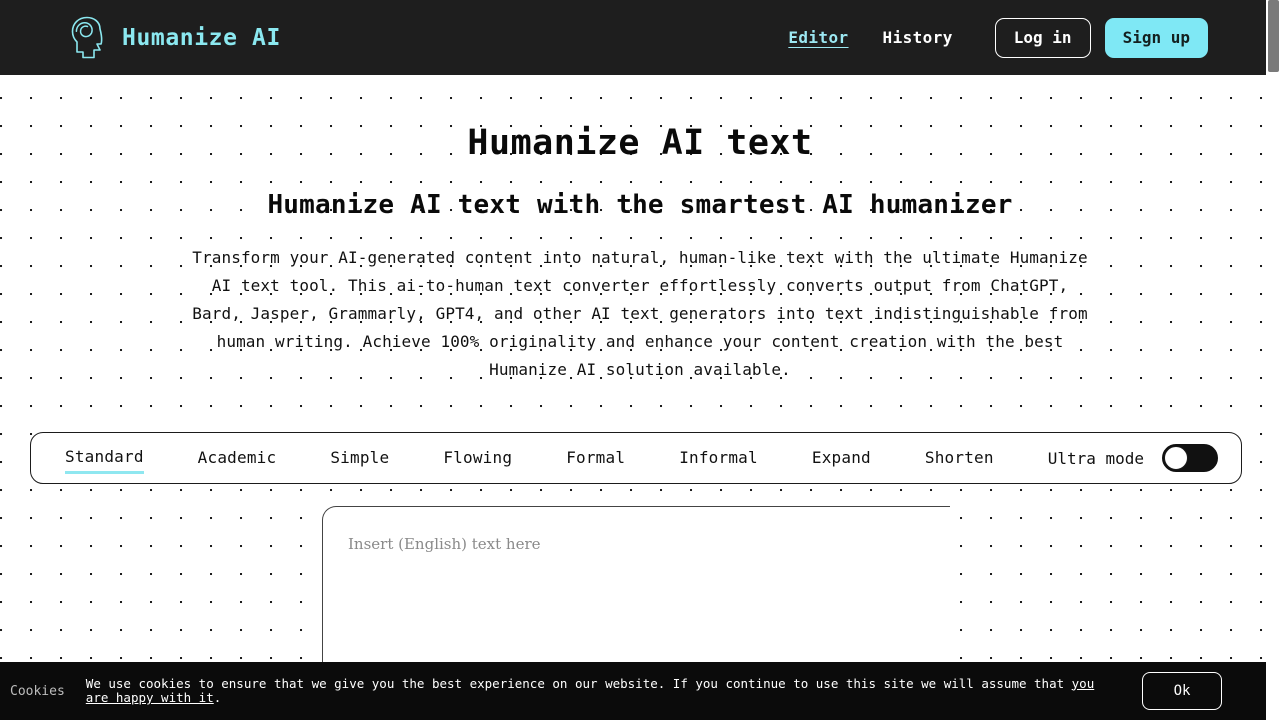 Image resolution: width=1280 pixels, height=720 pixels. I want to click on cookie-message-part2: ., so click(217, 697).